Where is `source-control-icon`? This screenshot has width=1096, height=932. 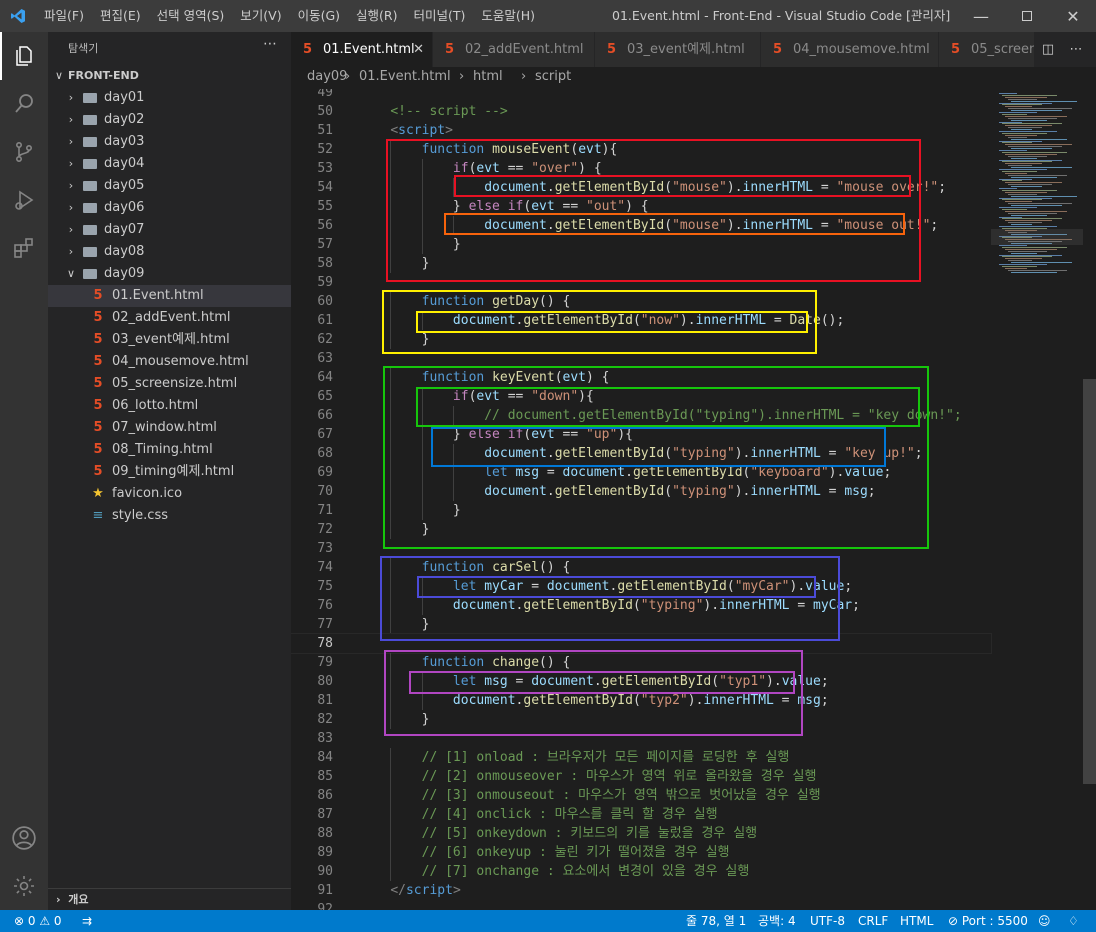 source-control-icon is located at coordinates (24, 152).